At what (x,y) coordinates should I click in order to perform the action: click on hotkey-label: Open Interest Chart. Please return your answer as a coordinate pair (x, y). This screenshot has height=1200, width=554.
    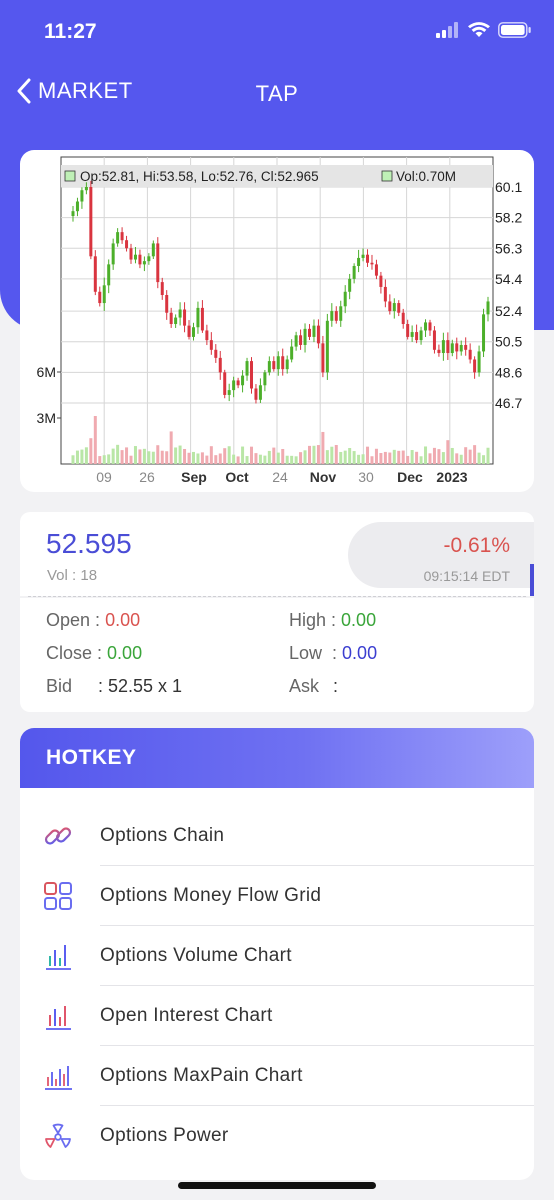
    Looking at the image, I should click on (186, 1015).